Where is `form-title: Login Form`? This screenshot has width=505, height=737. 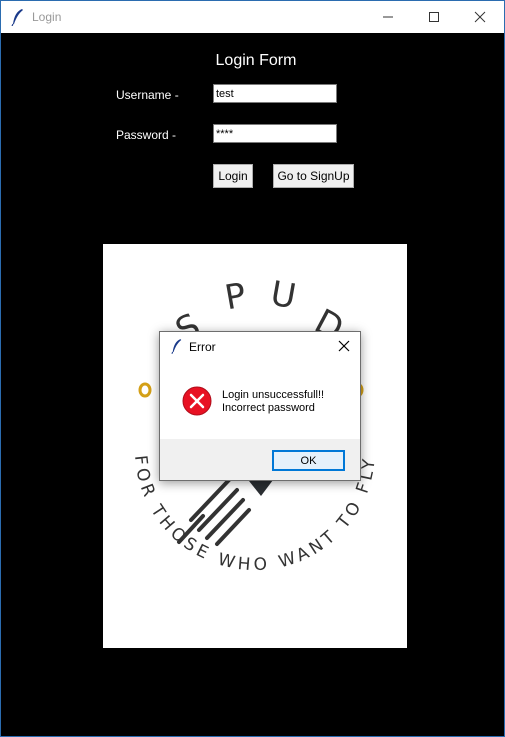
form-title: Login Form is located at coordinates (256, 60).